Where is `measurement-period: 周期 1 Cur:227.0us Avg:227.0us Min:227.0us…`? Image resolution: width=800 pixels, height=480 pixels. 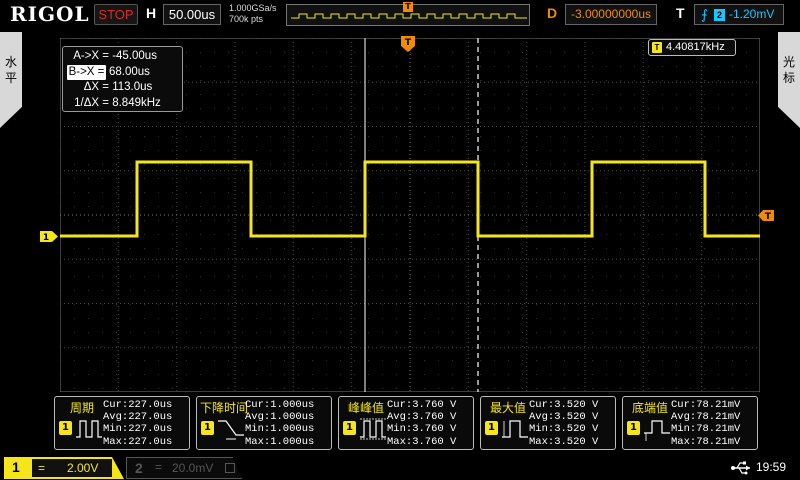
measurement-period: 周期 1 Cur:227.0us Avg:227.0us Min:227.0us… is located at coordinates (122, 423).